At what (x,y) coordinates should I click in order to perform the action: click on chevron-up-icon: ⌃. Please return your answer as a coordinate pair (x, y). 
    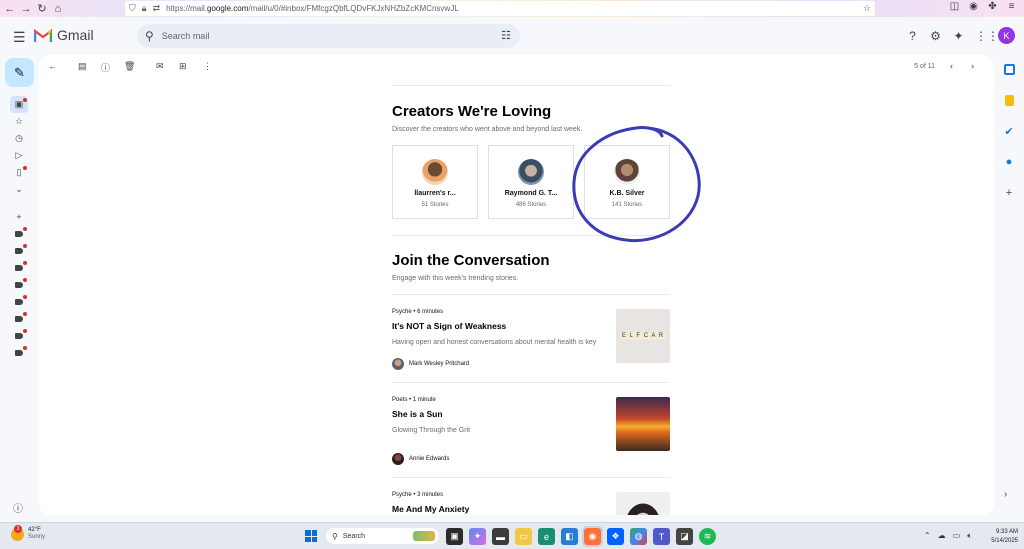
    Looking at the image, I should click on (927, 536).